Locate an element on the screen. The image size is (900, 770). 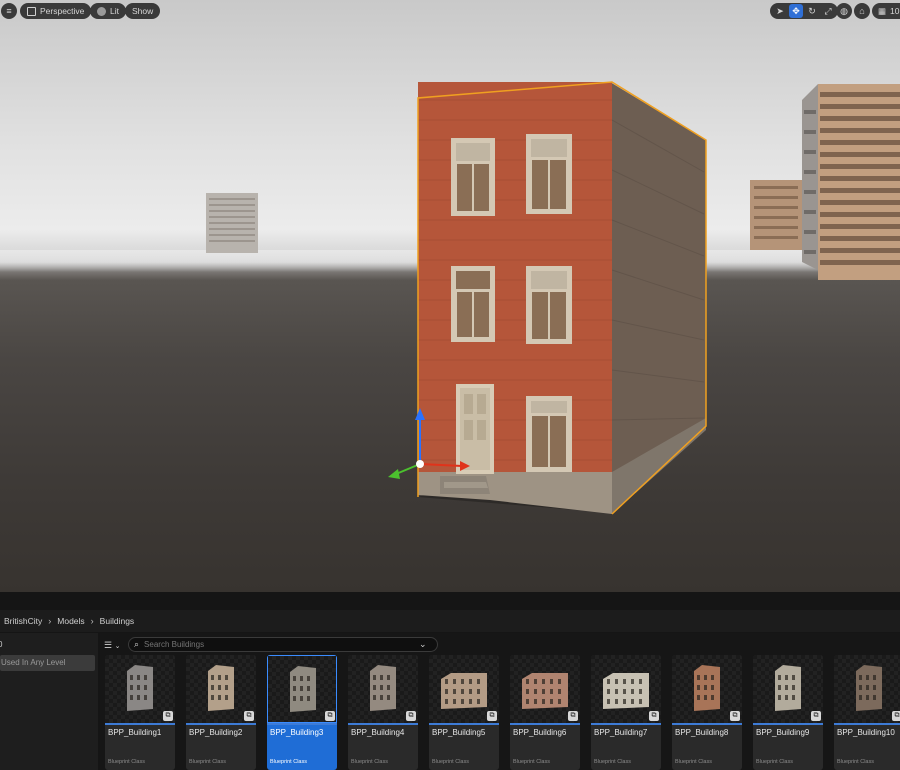
asset-name: BPP_Building5 is located at coordinates (459, 732).